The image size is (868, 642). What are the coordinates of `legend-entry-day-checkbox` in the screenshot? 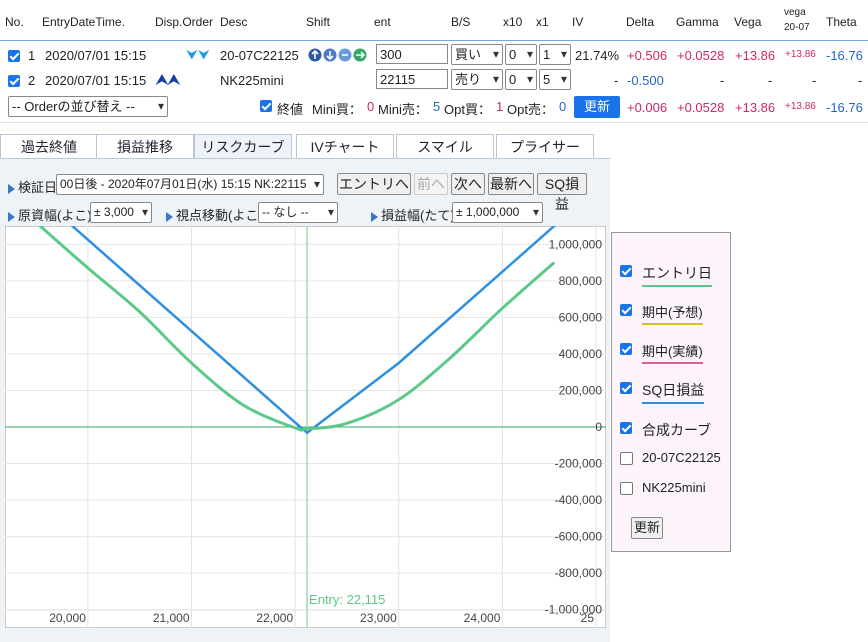 It's located at (626, 271).